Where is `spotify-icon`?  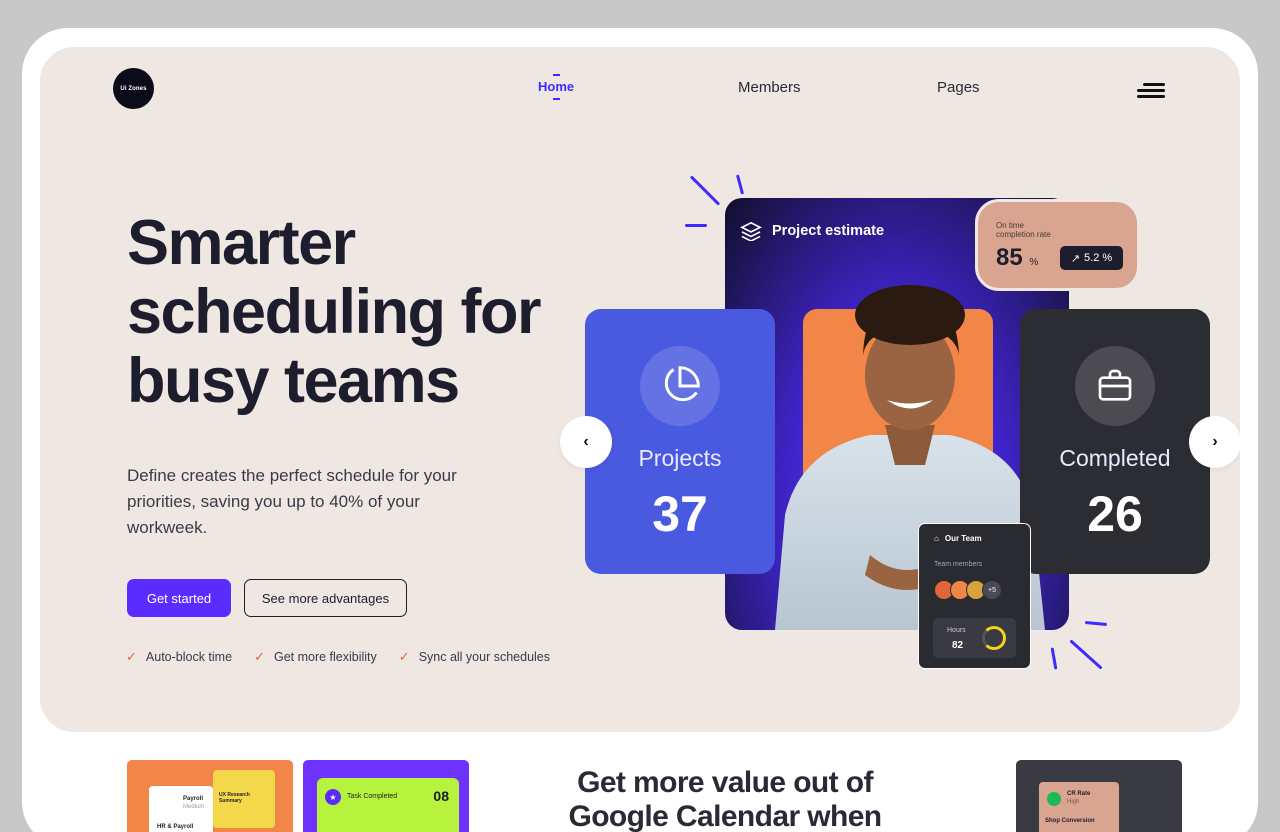
spotify-icon is located at coordinates (1054, 799).